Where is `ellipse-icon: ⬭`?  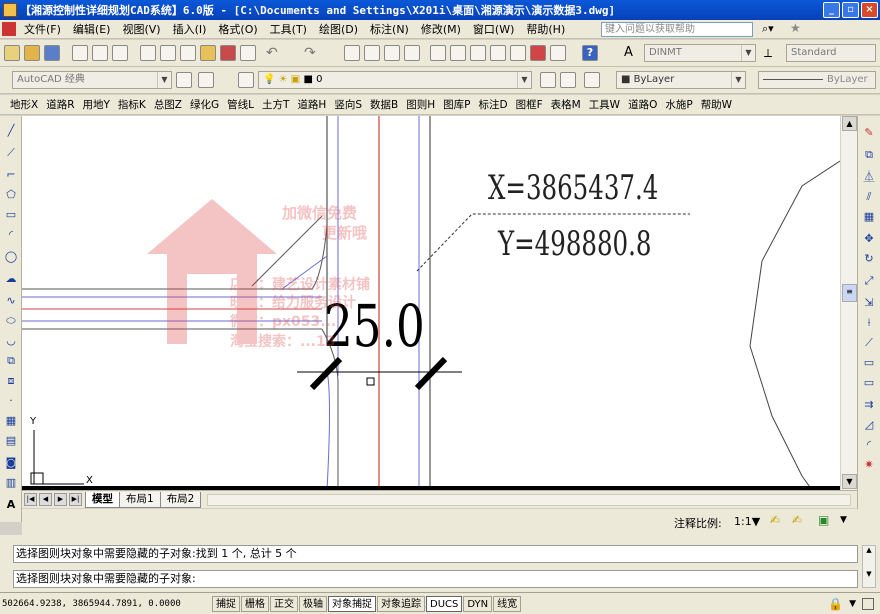 ellipse-icon: ⬭ is located at coordinates (11, 321).